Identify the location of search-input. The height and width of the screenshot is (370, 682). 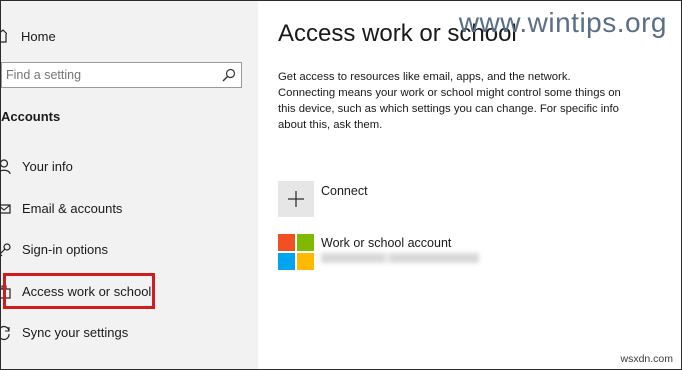
(109, 75).